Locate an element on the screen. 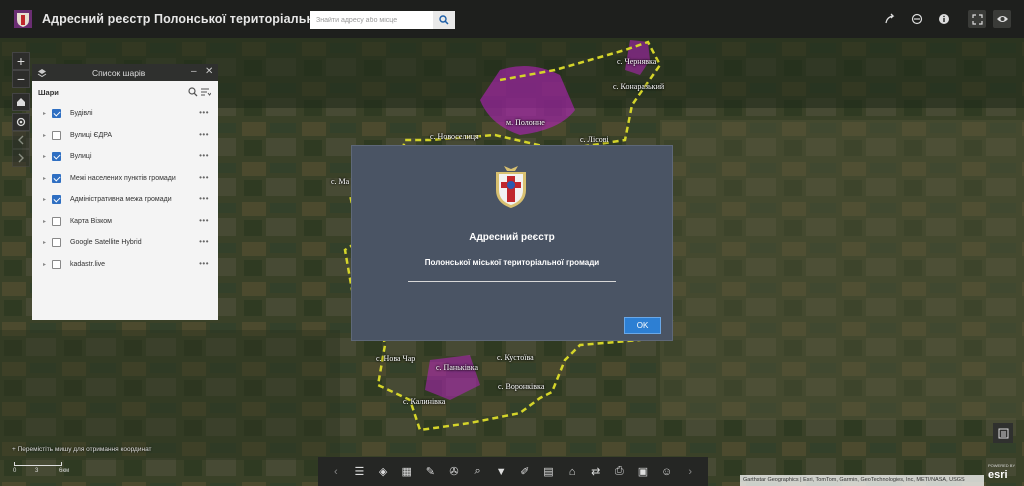 The image size is (1024, 486). dialog-title: Адресний реєстр is located at coordinates (512, 237).